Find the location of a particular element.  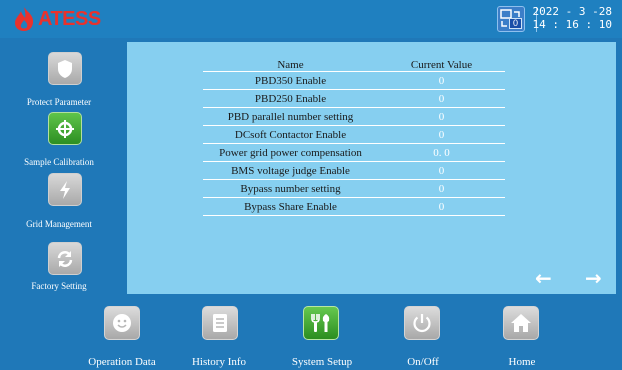

clock: 2022 - 3 -28 14 : 16 : 10 is located at coordinates (572, 18).